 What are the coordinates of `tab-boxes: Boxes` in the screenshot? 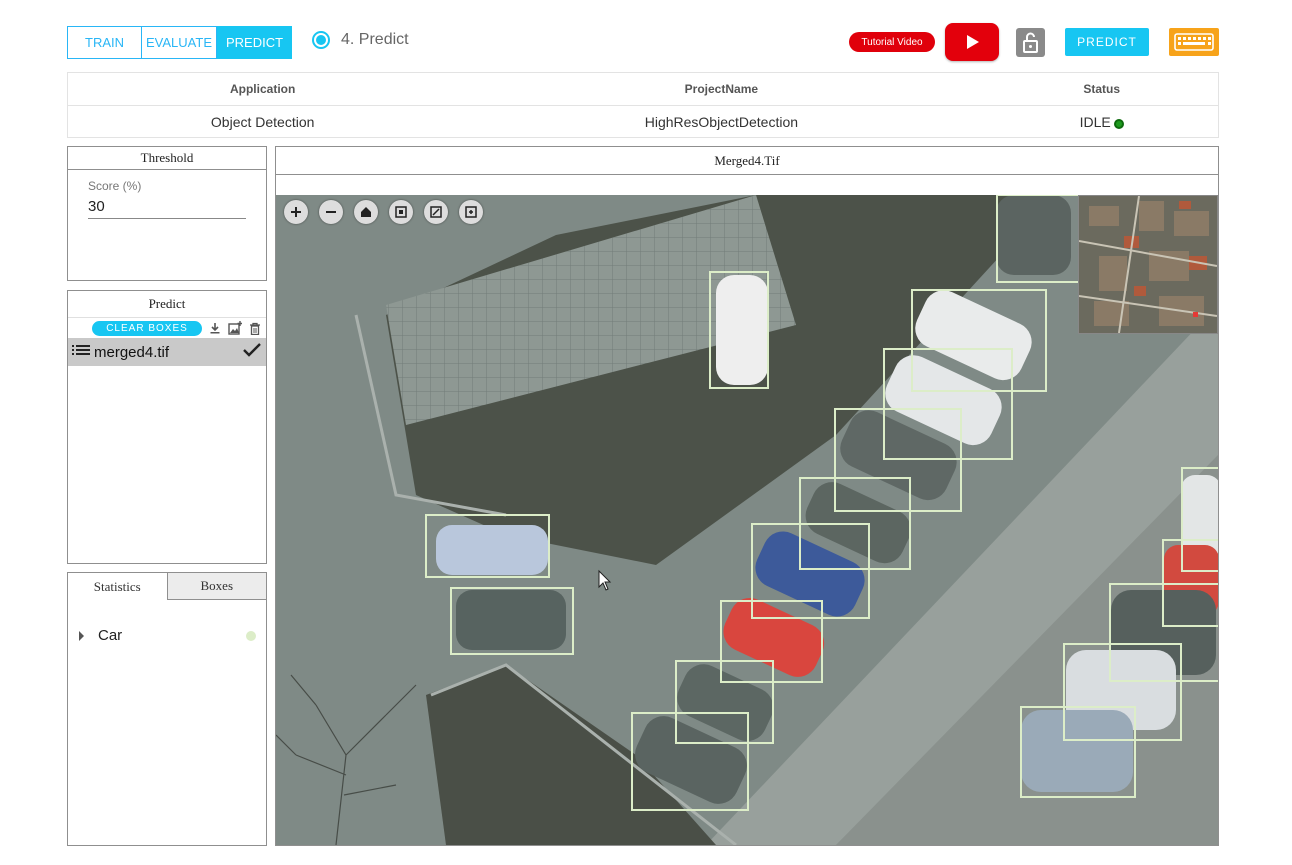 It's located at (216, 586).